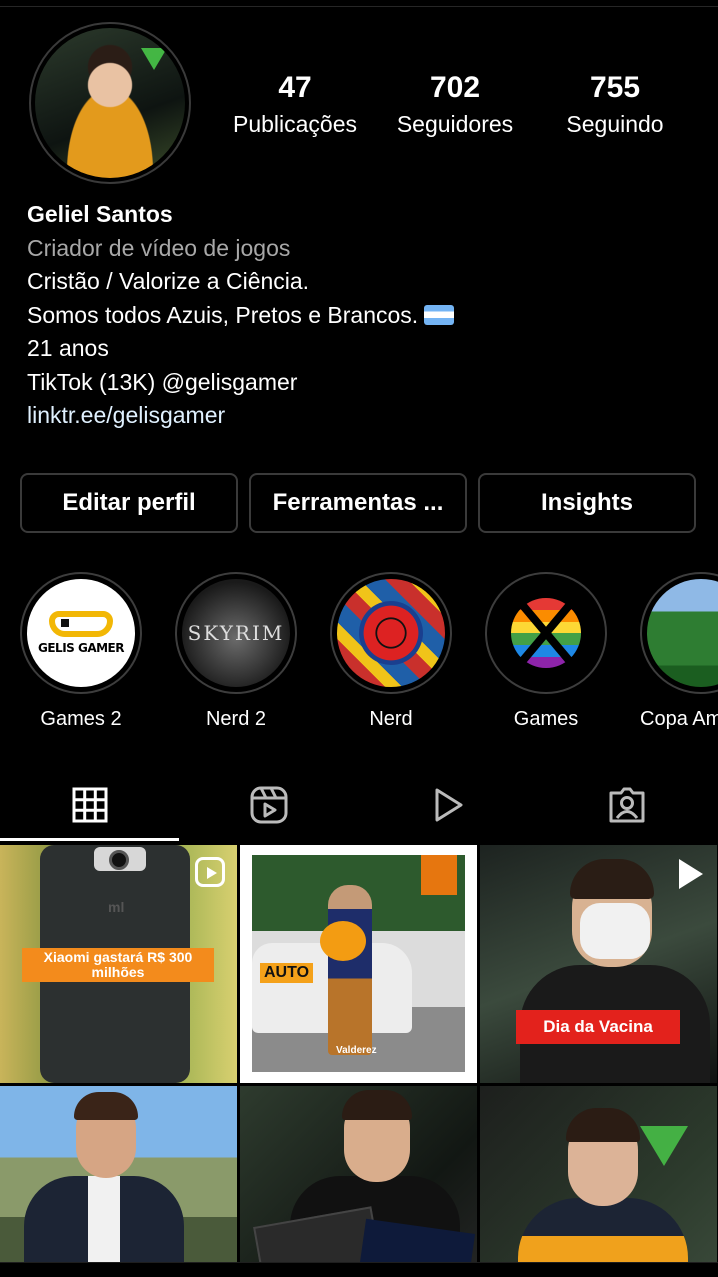 The height and width of the screenshot is (1277, 718). What do you see at coordinates (295, 124) in the screenshot?
I see `stat-posts-label: Publicações` at bounding box center [295, 124].